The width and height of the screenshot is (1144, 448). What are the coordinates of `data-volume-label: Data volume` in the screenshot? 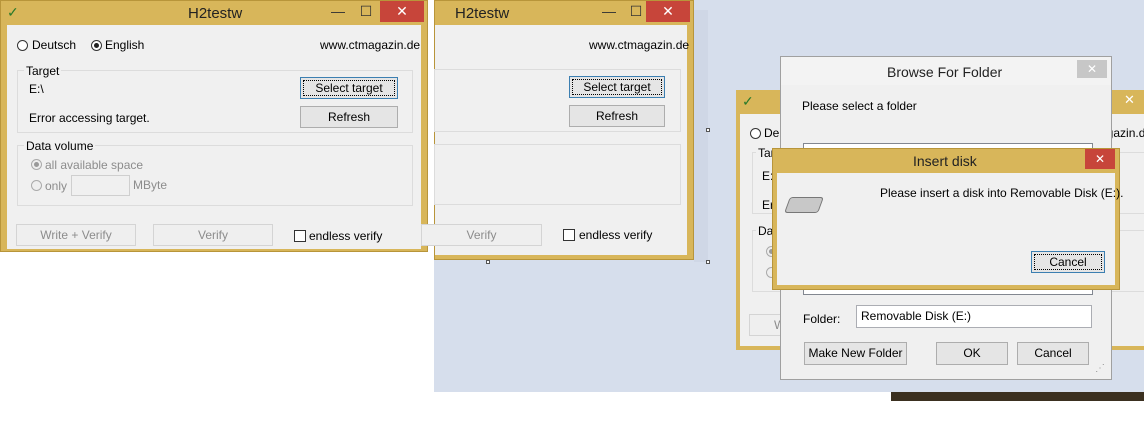 It's located at (60, 146).